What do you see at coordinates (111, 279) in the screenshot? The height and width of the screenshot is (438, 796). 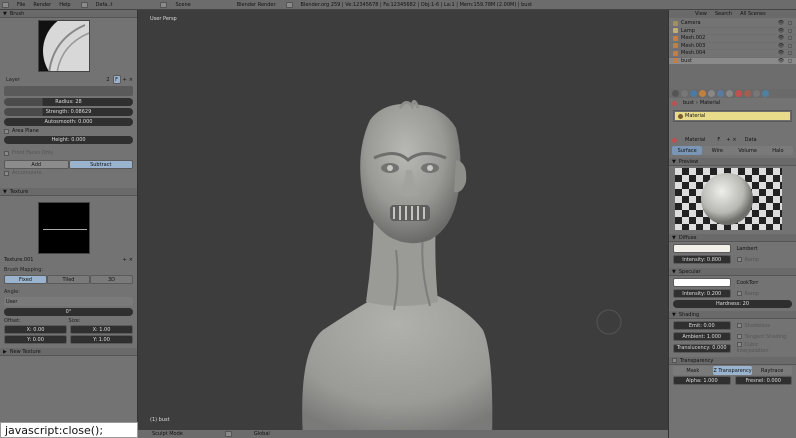 I see `mapping-3d-button: 3D` at bounding box center [111, 279].